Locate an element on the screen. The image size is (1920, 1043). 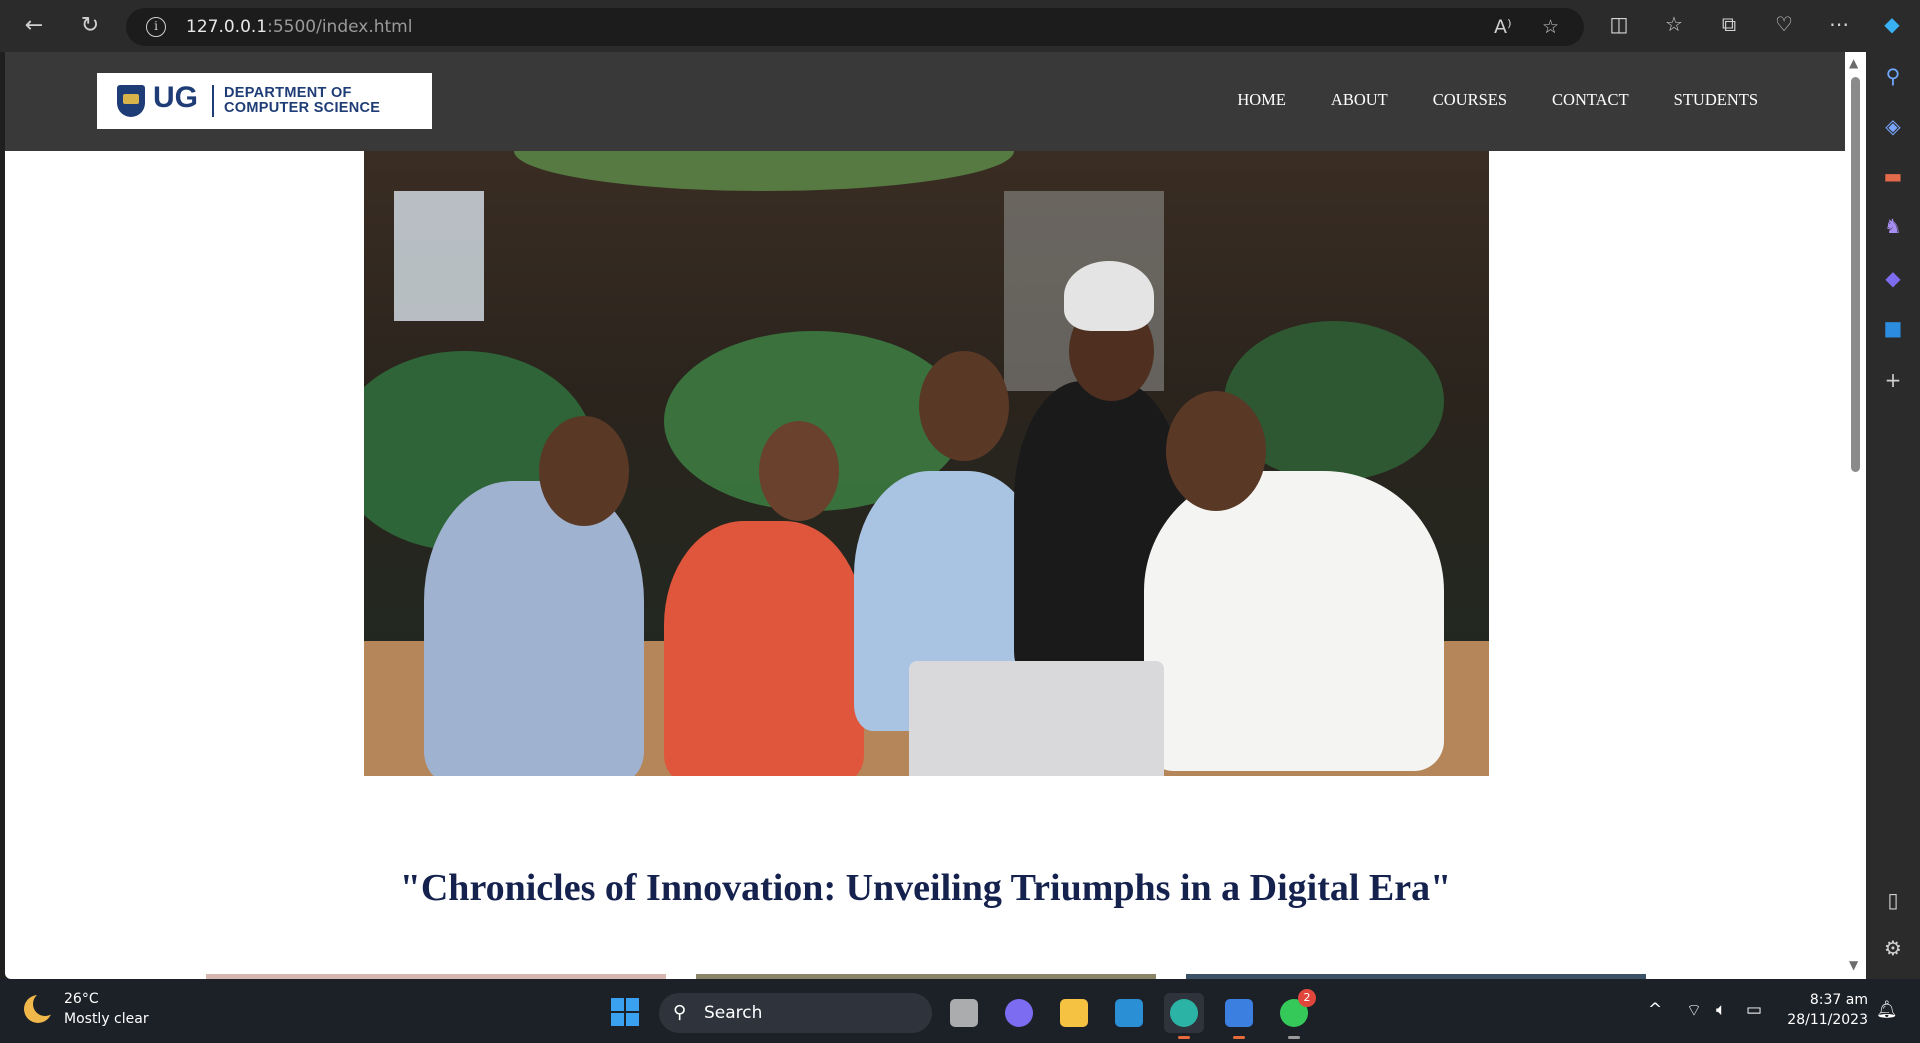
logo-department-text: DEPARTMENT OF COMPUTER SCIENCE is located at coordinates (302, 100).